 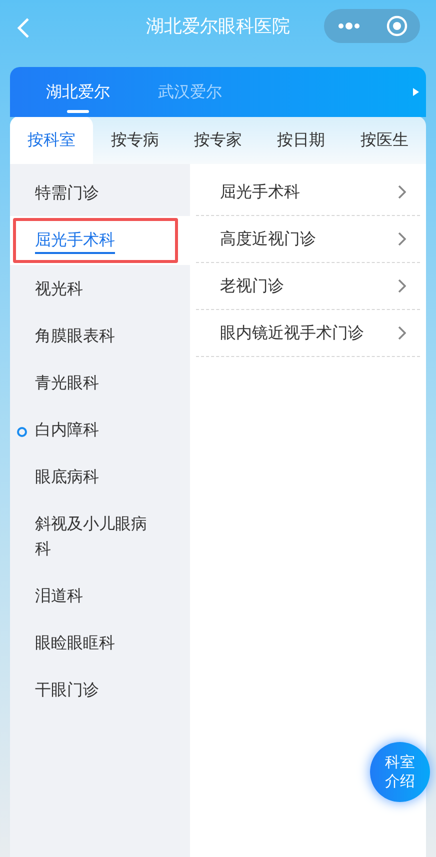 What do you see at coordinates (52, 140) in the screenshot?
I see `category-tab: 按科室` at bounding box center [52, 140].